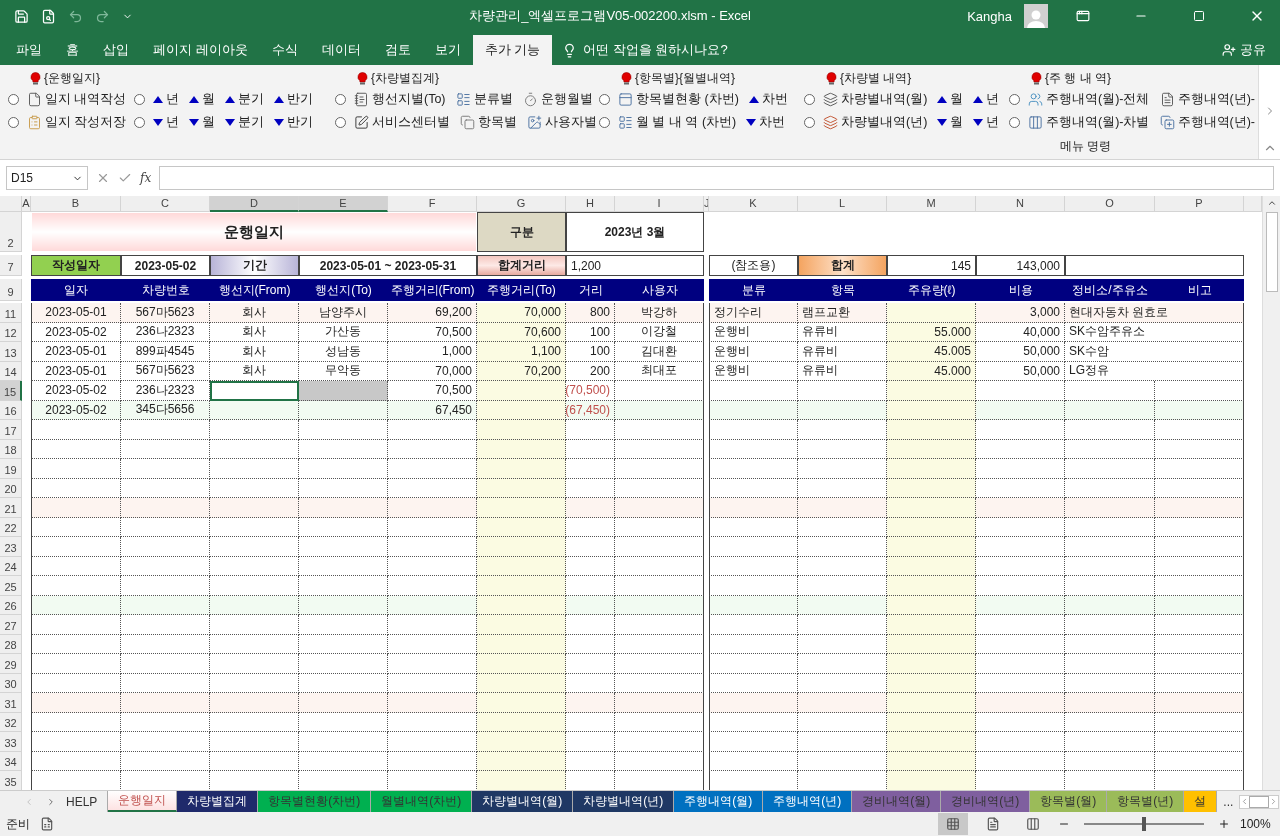 Image resolution: width=1280 pixels, height=836 pixels. What do you see at coordinates (77, 122) in the screenshot?
I see `ribbon-button: 일지 작성저장` at bounding box center [77, 122].